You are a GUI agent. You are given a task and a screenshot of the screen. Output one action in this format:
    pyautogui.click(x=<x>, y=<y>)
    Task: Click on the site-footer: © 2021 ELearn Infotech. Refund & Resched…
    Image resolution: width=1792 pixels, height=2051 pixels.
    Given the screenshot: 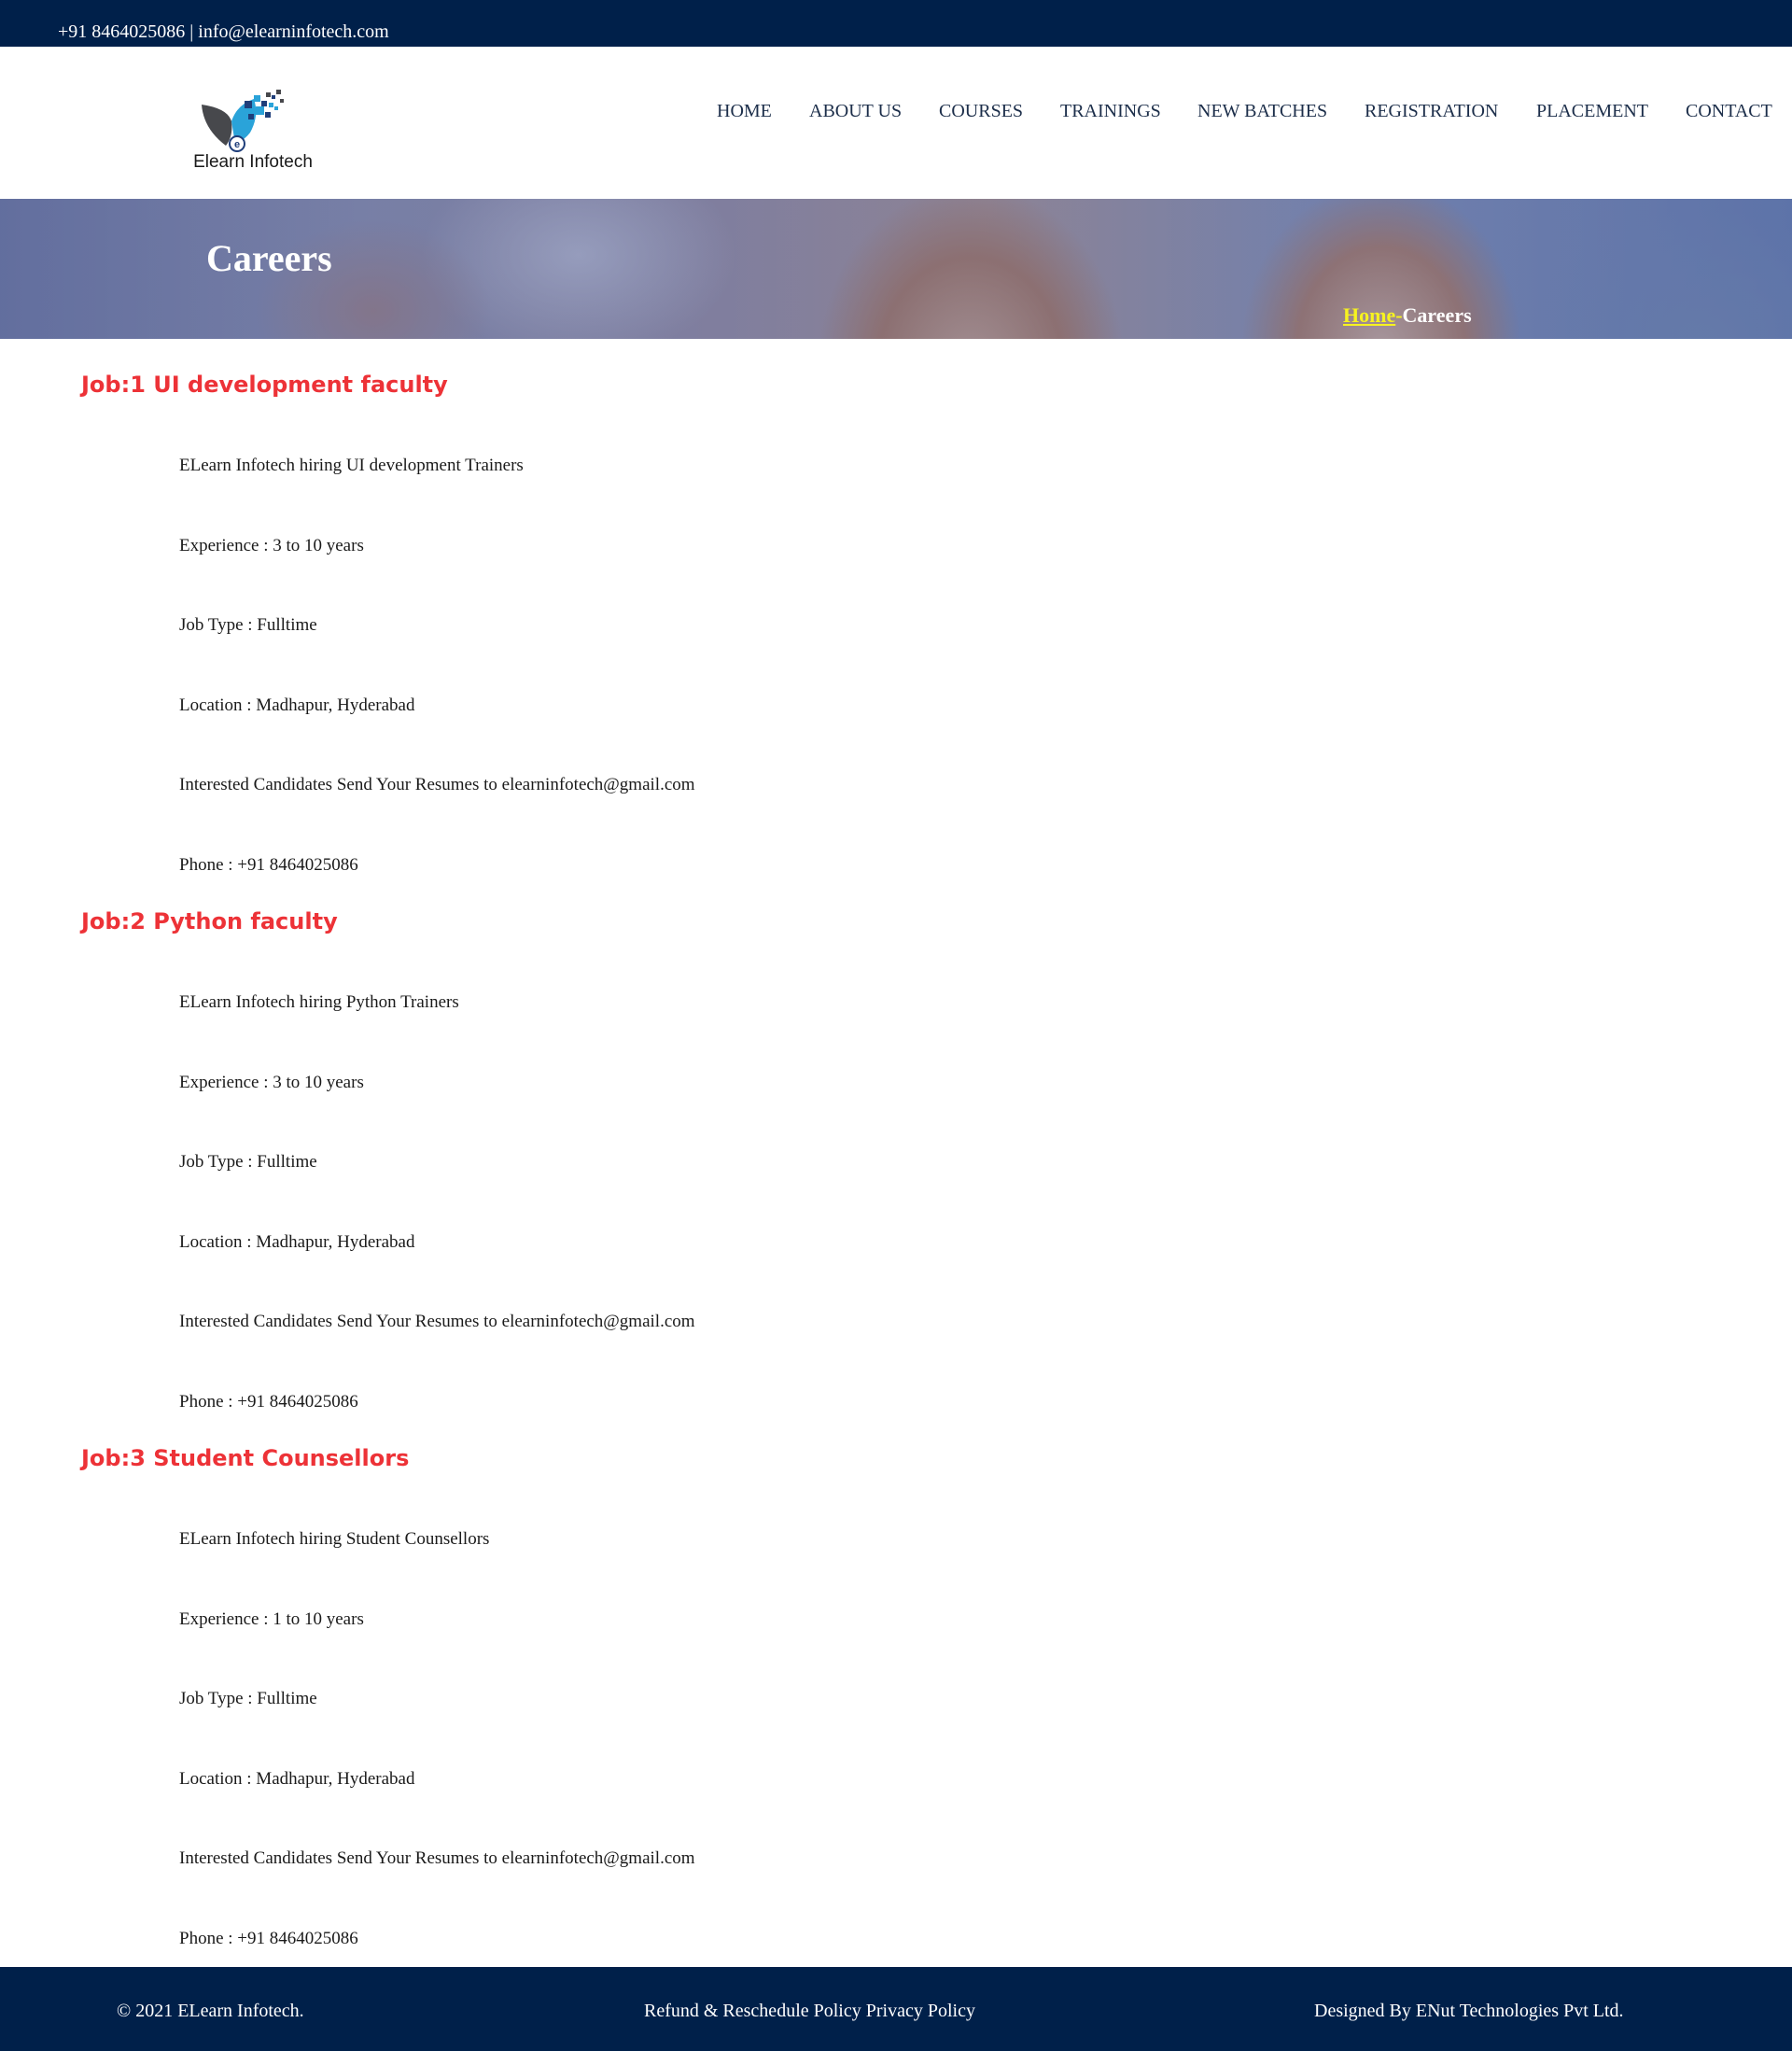 What is the action you would take?
    pyautogui.click(x=896, y=2009)
    